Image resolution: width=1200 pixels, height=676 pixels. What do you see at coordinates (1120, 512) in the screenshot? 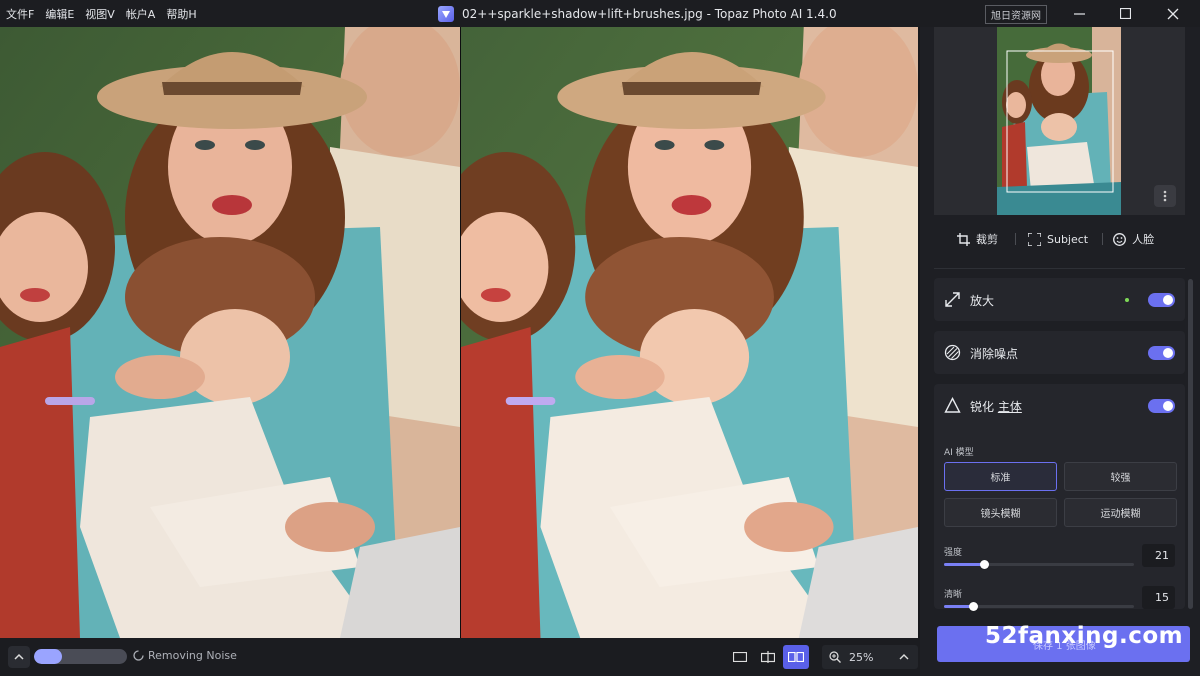
I see `model-motion-blur-button: 运动模糊` at bounding box center [1120, 512].